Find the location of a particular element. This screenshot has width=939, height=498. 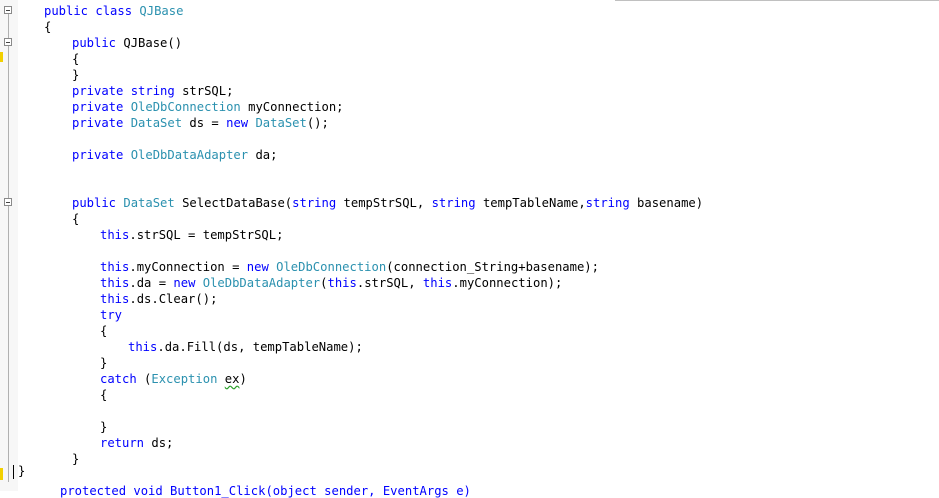

code-token: ds; is located at coordinates (162, 443).